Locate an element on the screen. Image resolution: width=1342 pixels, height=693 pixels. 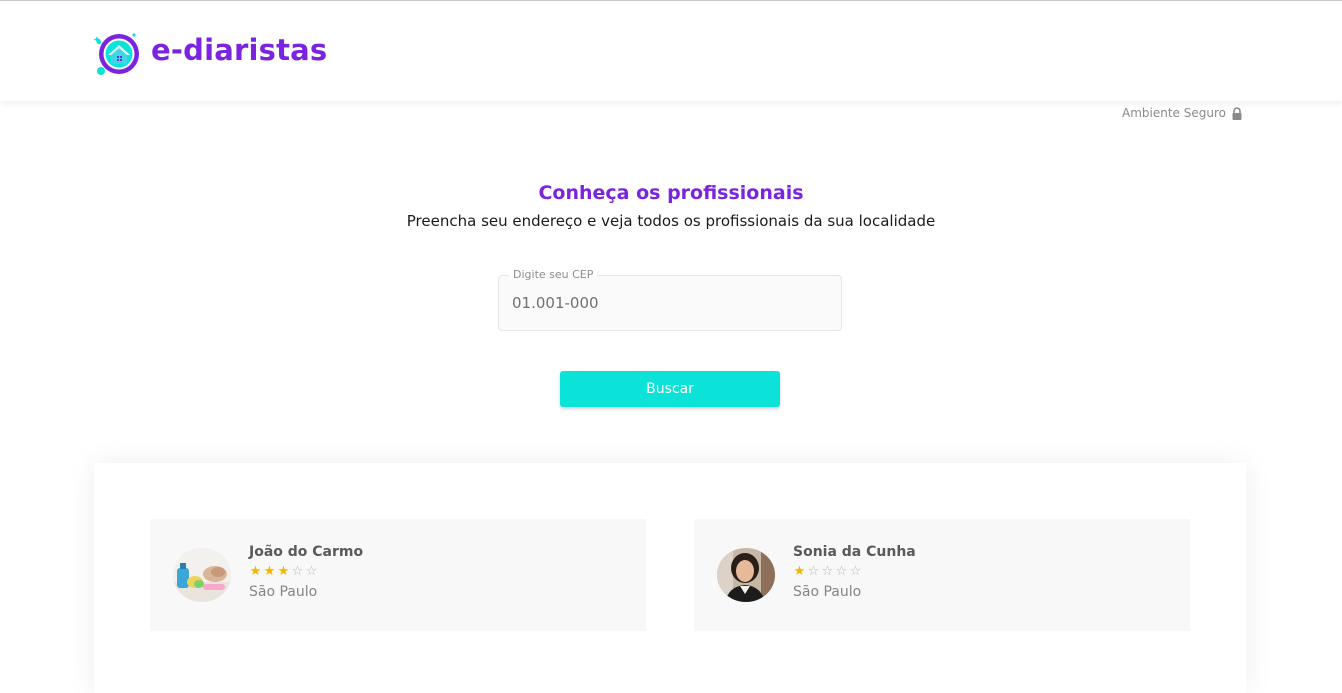
brand-logo-link: e-diaristas is located at coordinates (210, 52).